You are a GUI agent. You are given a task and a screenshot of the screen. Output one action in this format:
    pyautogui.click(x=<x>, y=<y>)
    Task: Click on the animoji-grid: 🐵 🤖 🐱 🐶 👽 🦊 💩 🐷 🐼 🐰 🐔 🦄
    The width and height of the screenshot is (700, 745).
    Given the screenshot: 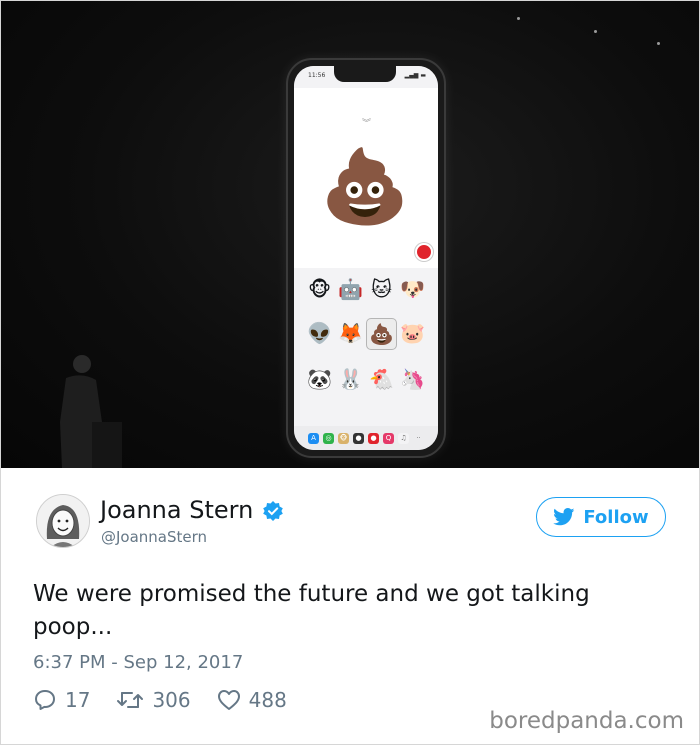 What is the action you would take?
    pyautogui.click(x=366, y=334)
    